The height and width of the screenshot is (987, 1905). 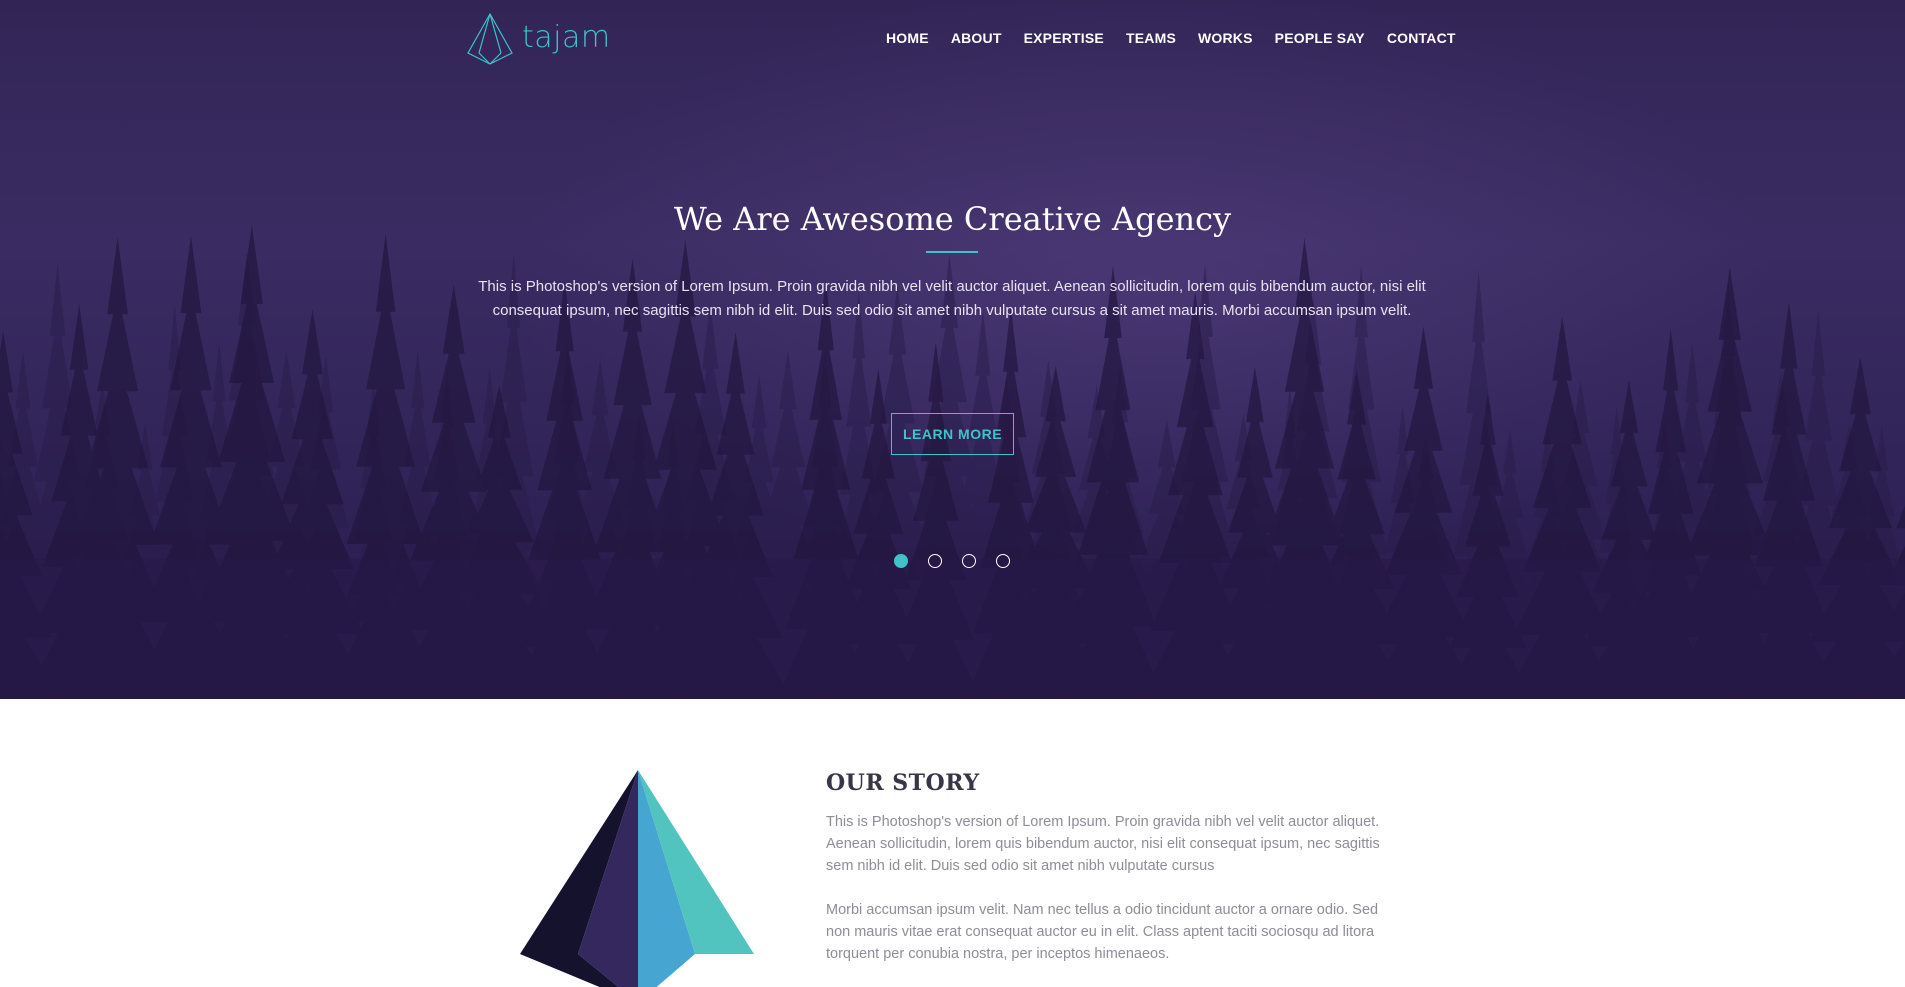 What do you see at coordinates (1421, 38) in the screenshot?
I see `nav-item-contact: CONTACT` at bounding box center [1421, 38].